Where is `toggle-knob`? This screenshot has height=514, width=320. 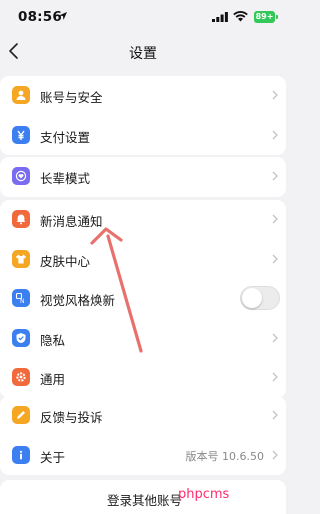 toggle-knob is located at coordinates (252, 298).